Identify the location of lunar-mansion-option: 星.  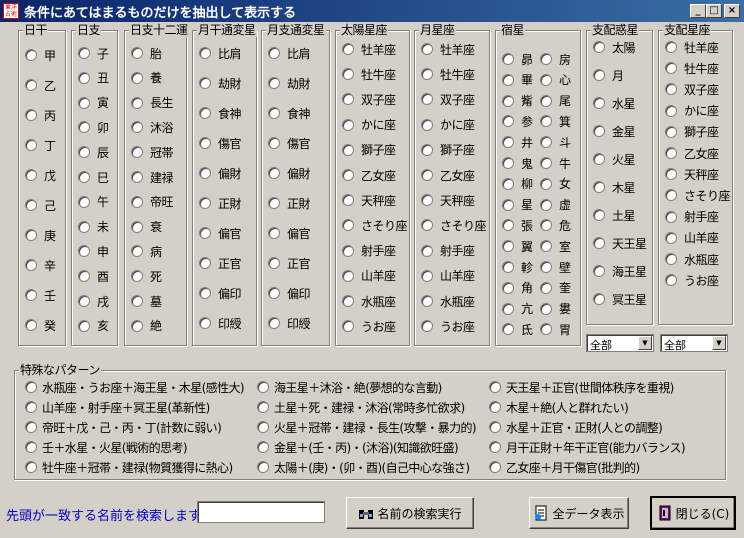
(517, 205).